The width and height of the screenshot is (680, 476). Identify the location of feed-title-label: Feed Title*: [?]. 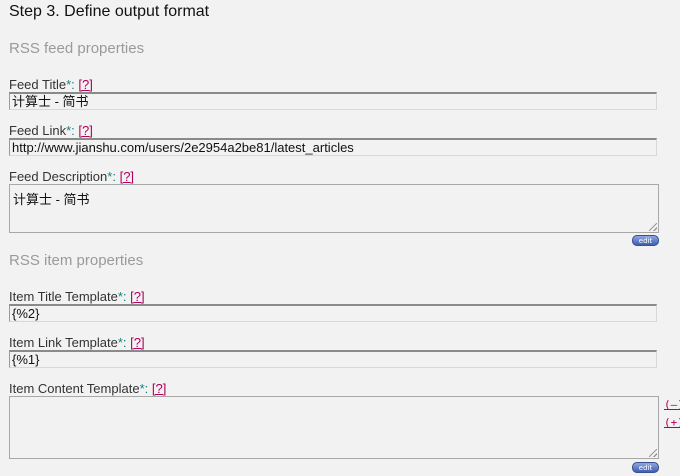
(51, 84).